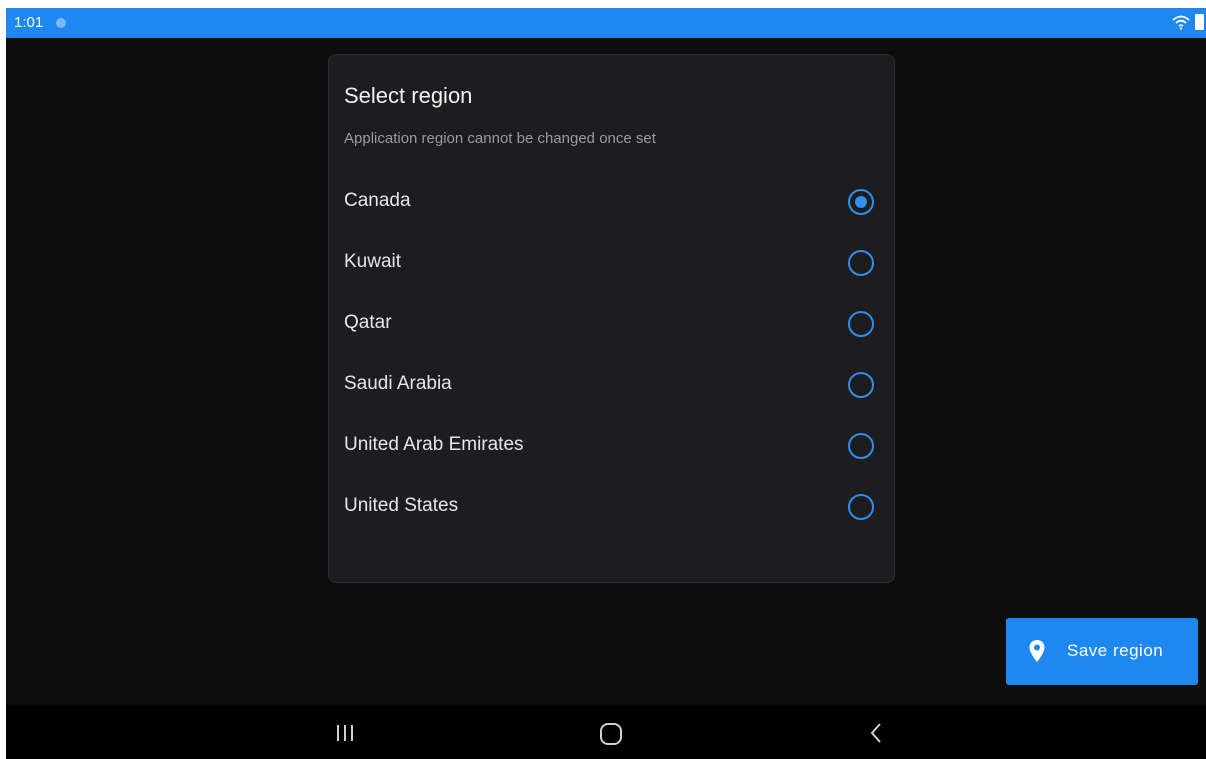 The image size is (1206, 759). I want to click on wifi-icon, so click(1181, 22).